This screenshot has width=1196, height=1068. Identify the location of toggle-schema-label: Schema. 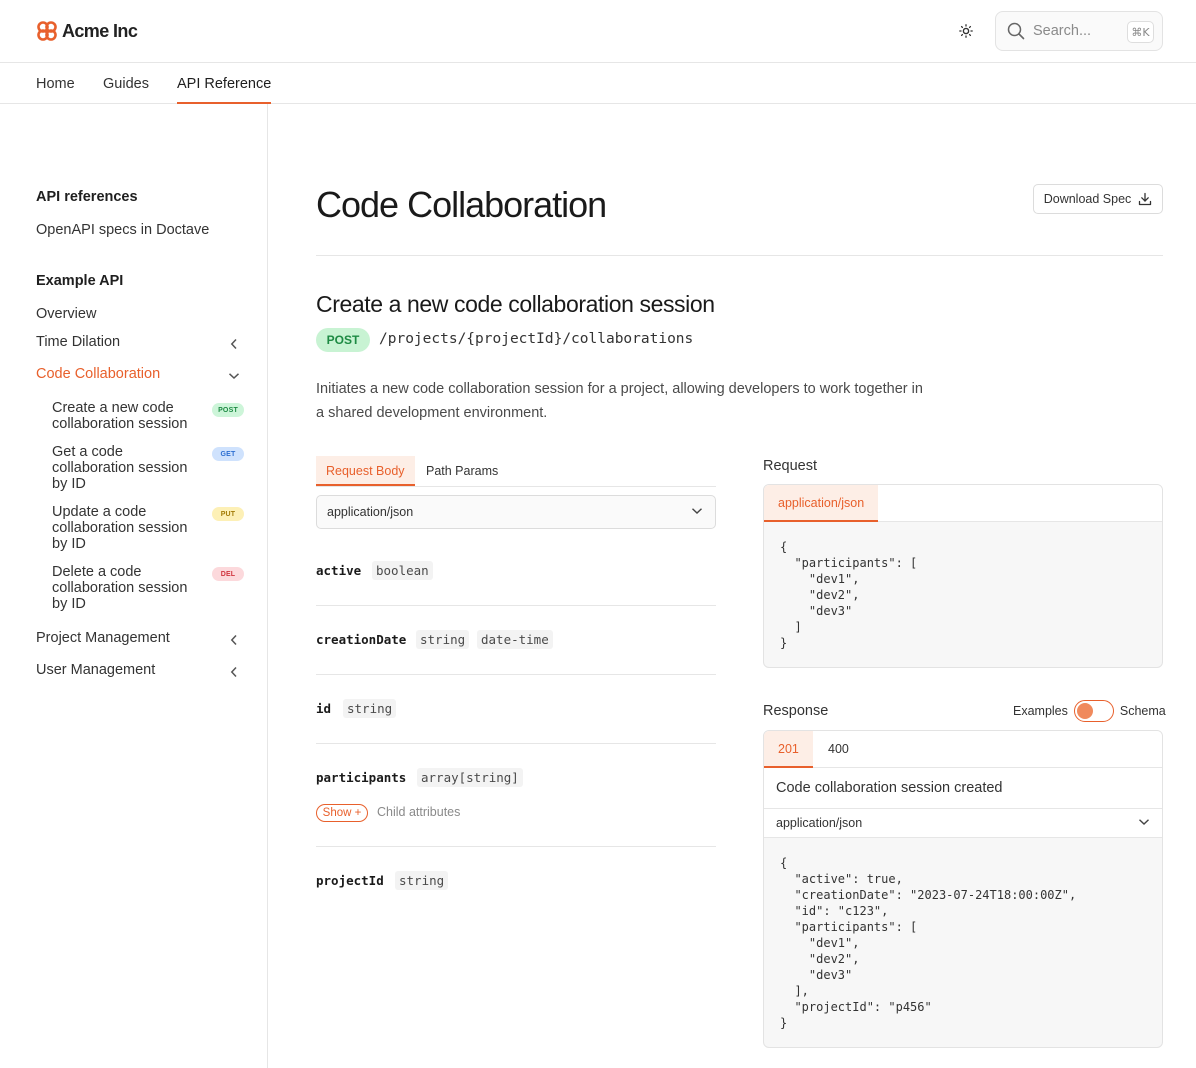
(1142, 711).